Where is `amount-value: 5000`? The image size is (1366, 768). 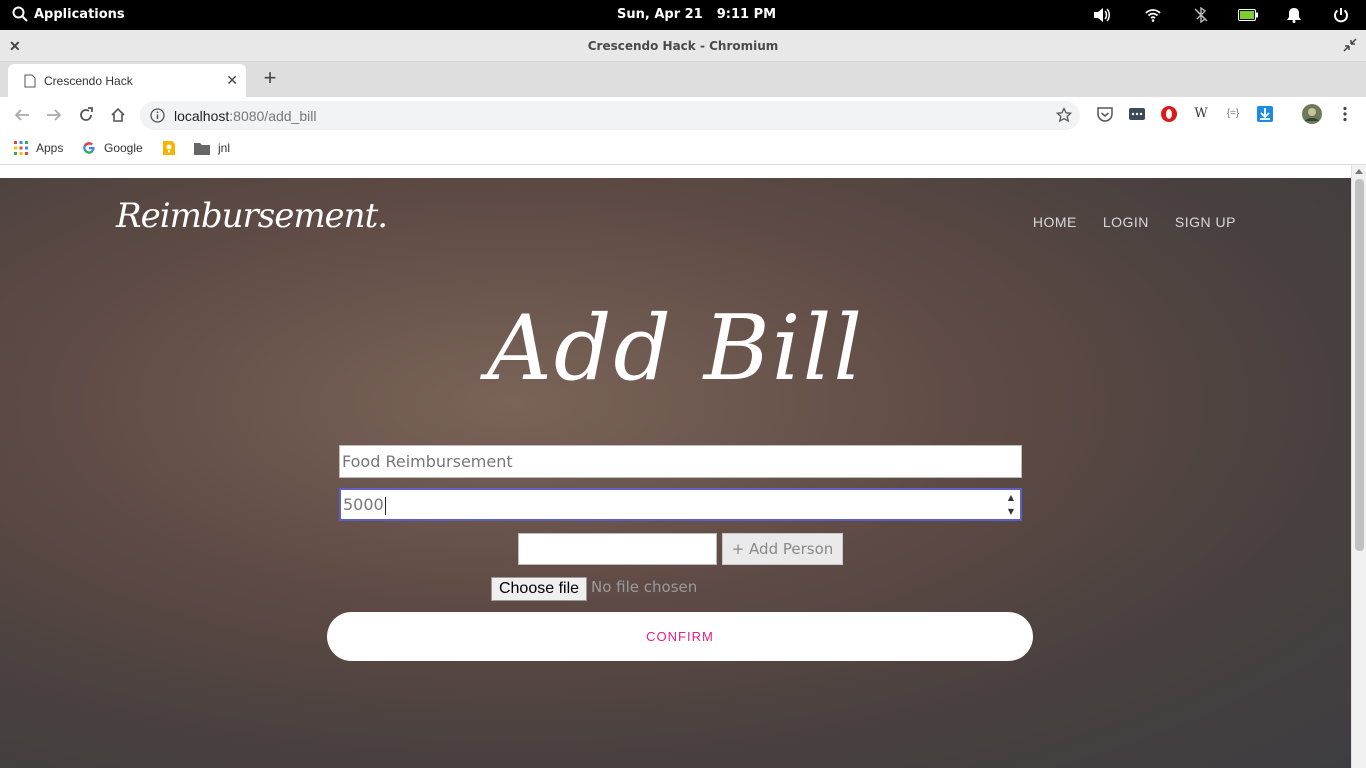 amount-value: 5000 is located at coordinates (363, 504).